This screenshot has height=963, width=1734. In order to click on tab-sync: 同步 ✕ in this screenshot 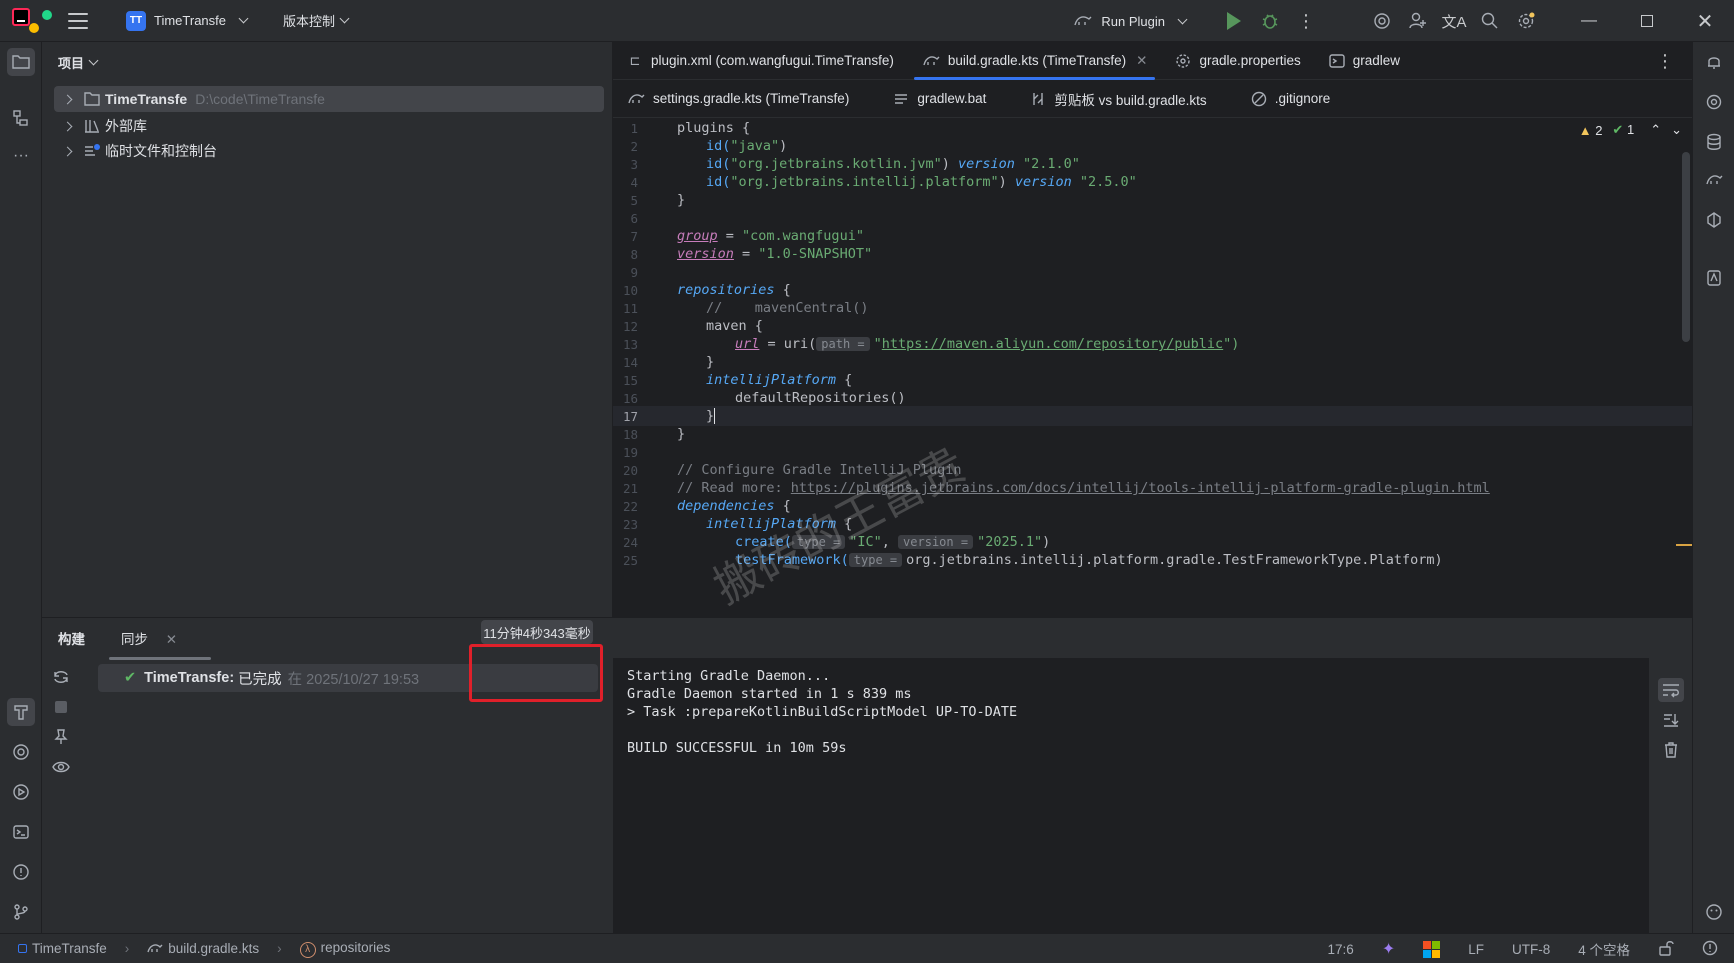, I will do `click(160, 644)`.